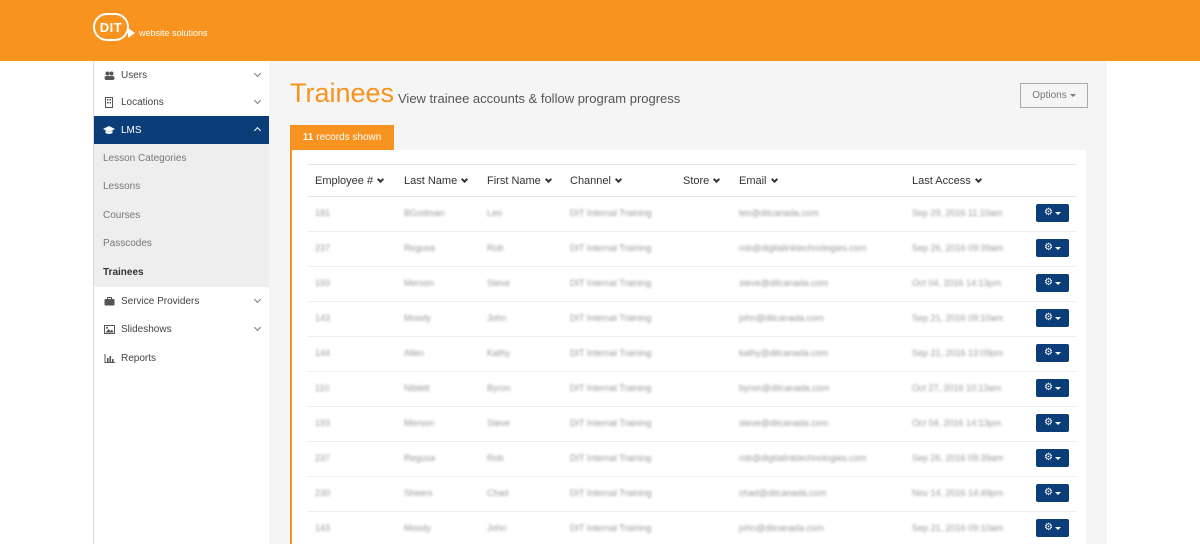  Describe the element at coordinates (323, 493) in the screenshot. I see `cell-employee: 230` at that location.